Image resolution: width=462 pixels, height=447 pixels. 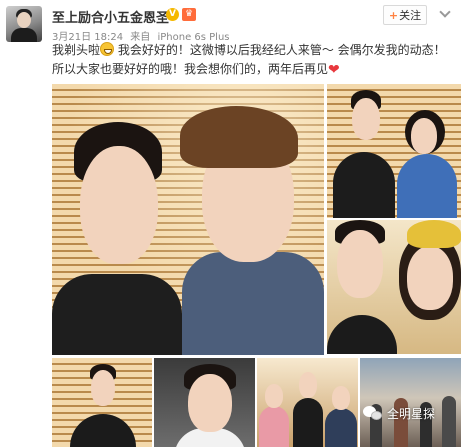 What do you see at coordinates (107, 49) in the screenshot?
I see `laugh-emoji-icon` at bounding box center [107, 49].